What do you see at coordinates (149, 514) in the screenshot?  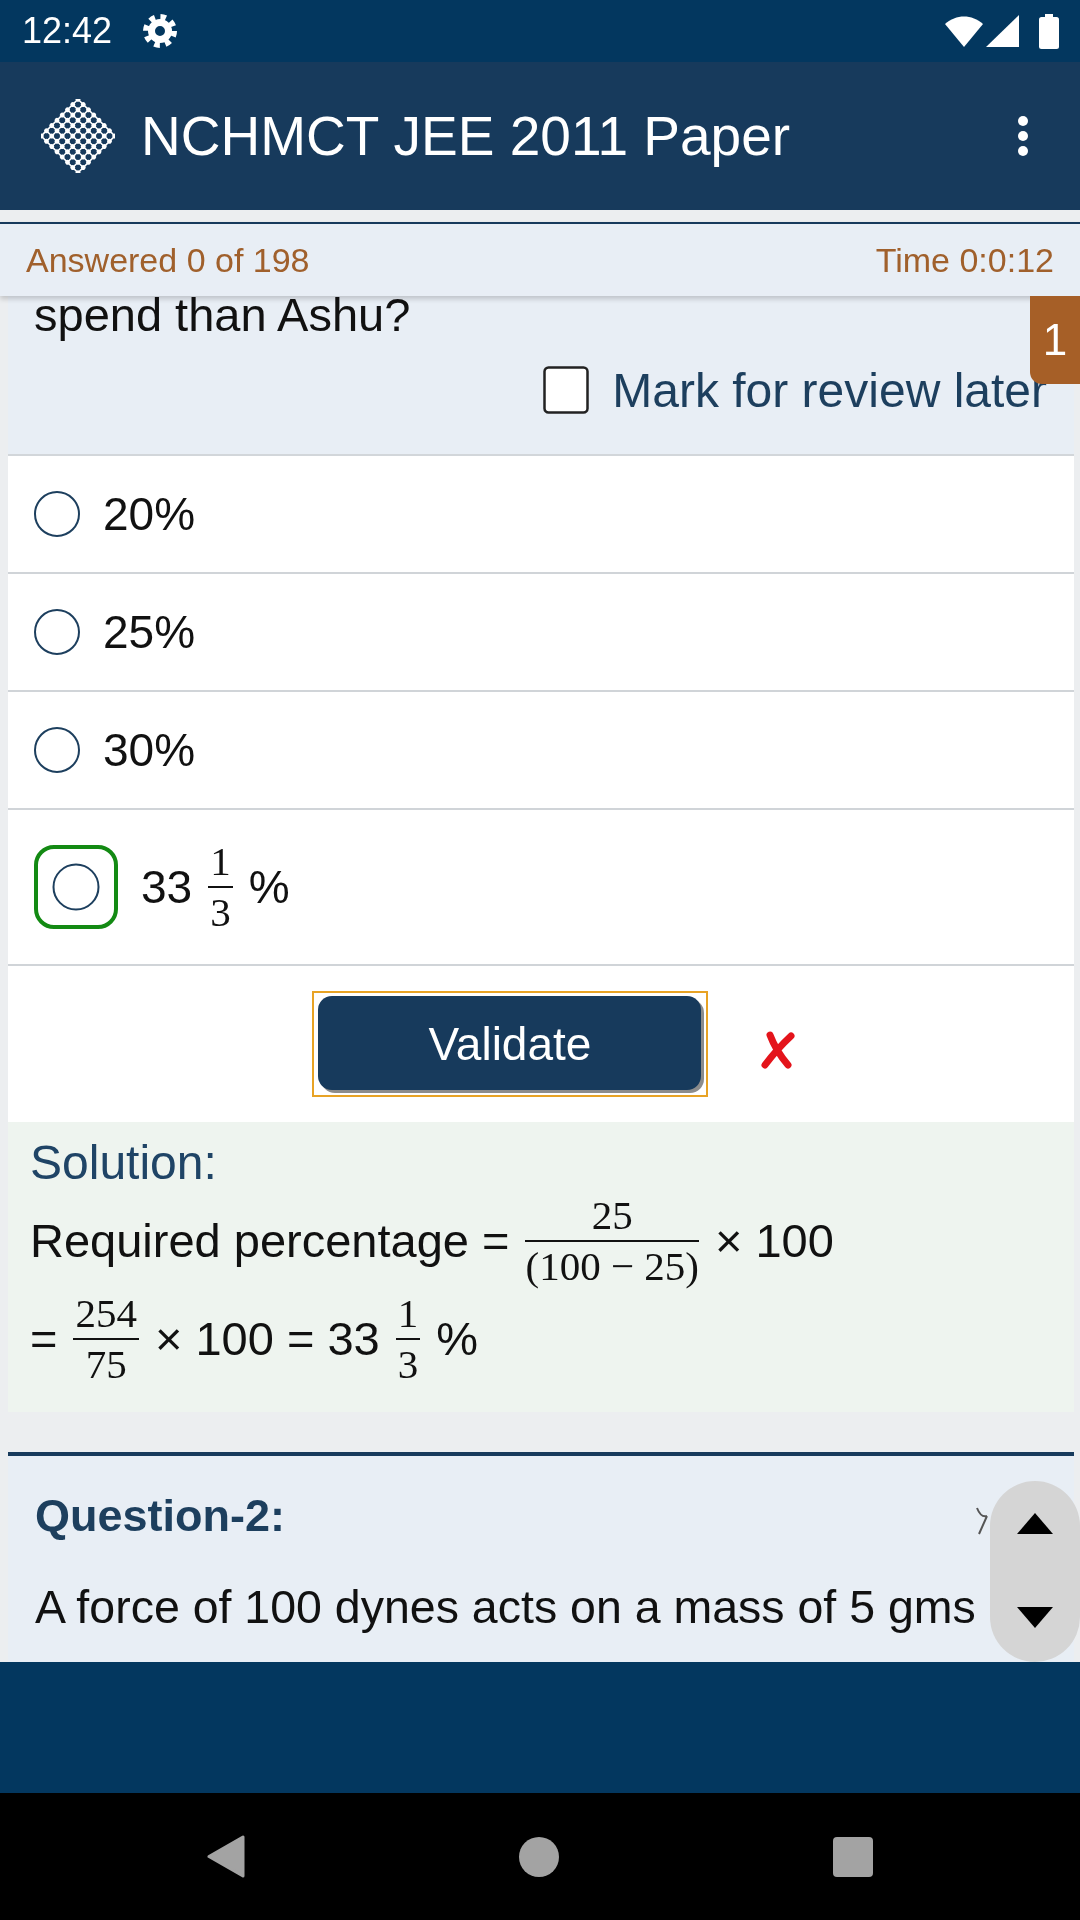 I see `option-text: 20%` at bounding box center [149, 514].